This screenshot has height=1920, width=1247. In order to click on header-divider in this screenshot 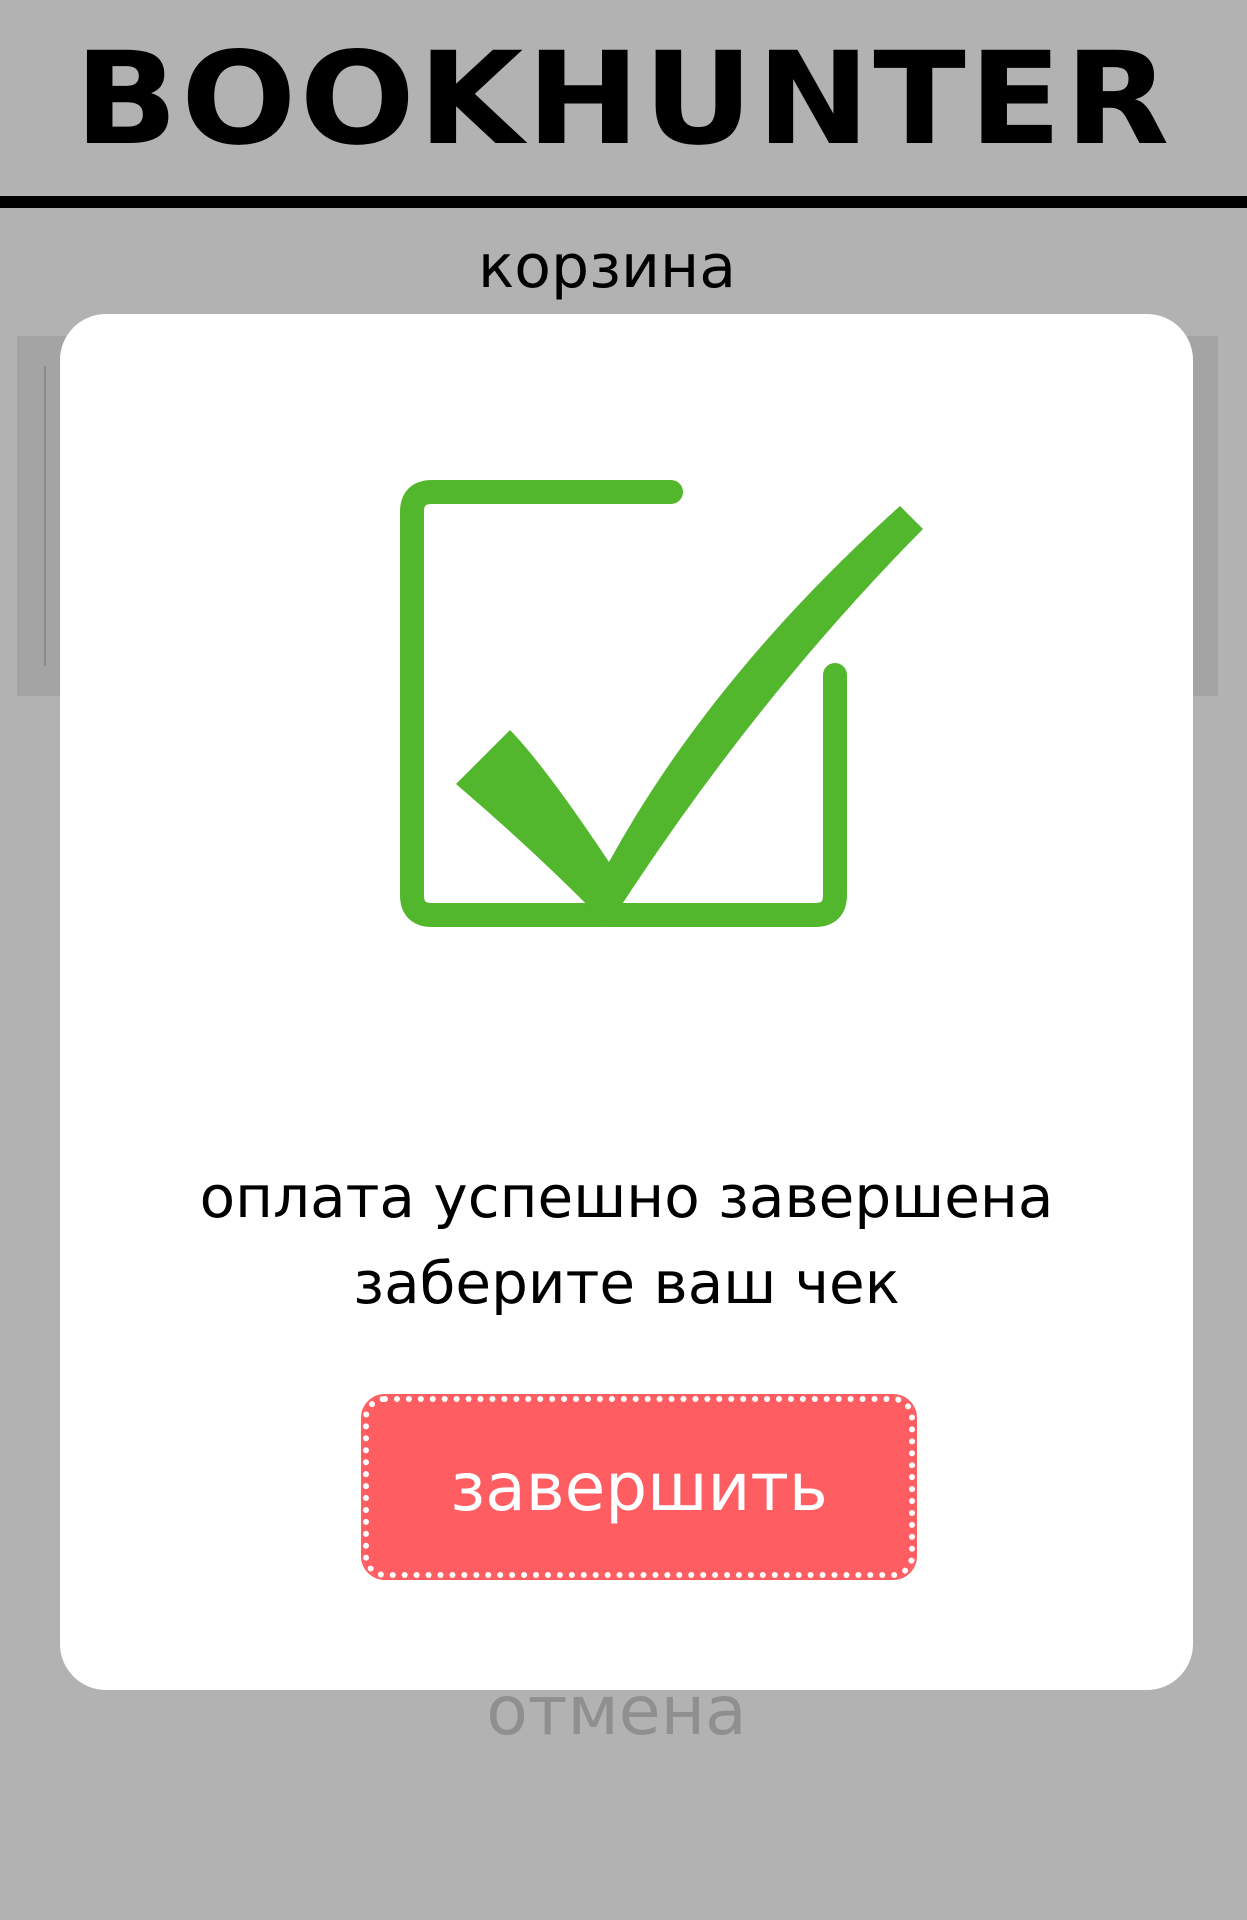, I will do `click(623, 202)`.